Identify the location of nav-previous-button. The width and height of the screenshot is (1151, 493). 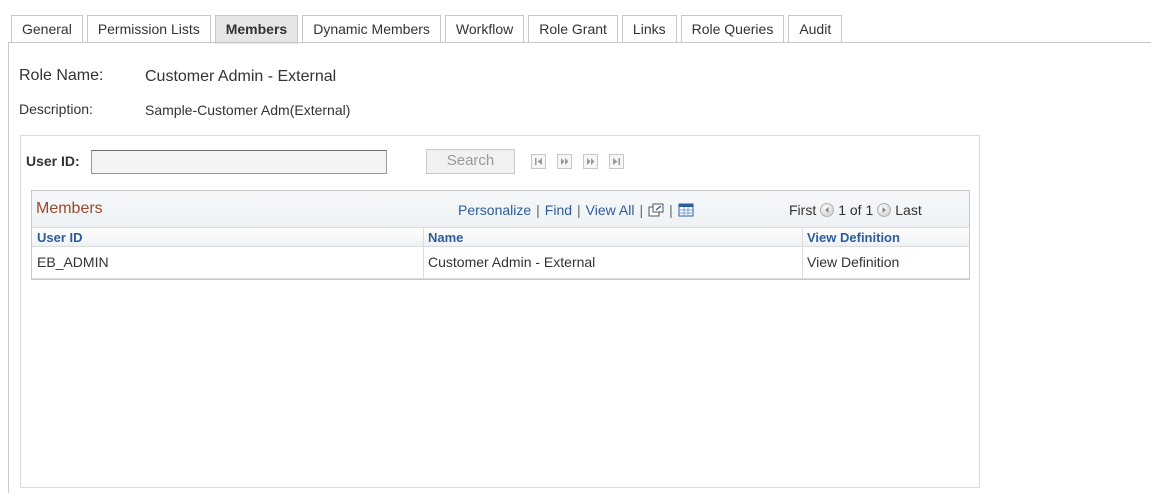
(564, 161).